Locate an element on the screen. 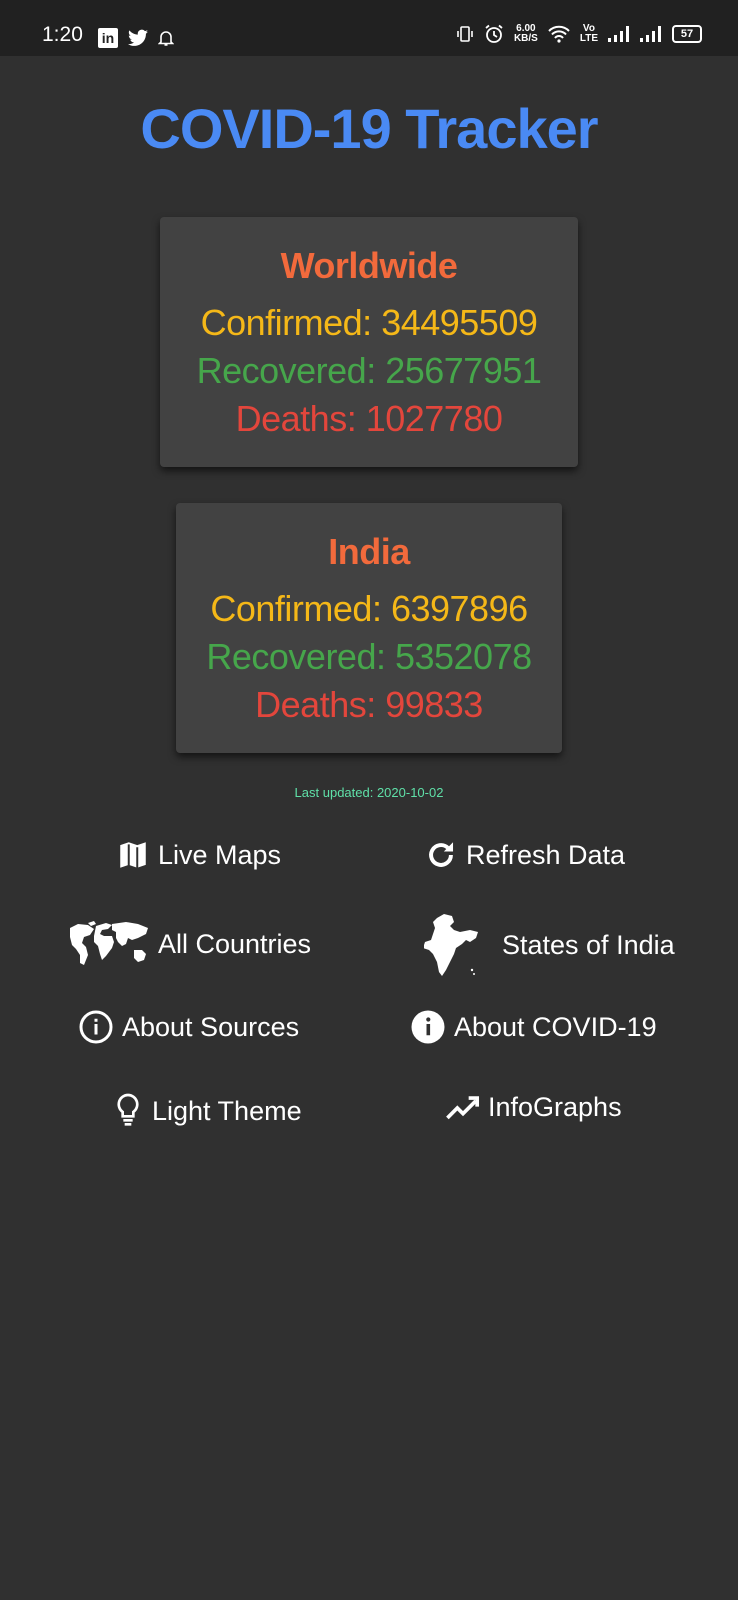 The width and height of the screenshot is (738, 1600). notification-icons: in is located at coordinates (136, 38).